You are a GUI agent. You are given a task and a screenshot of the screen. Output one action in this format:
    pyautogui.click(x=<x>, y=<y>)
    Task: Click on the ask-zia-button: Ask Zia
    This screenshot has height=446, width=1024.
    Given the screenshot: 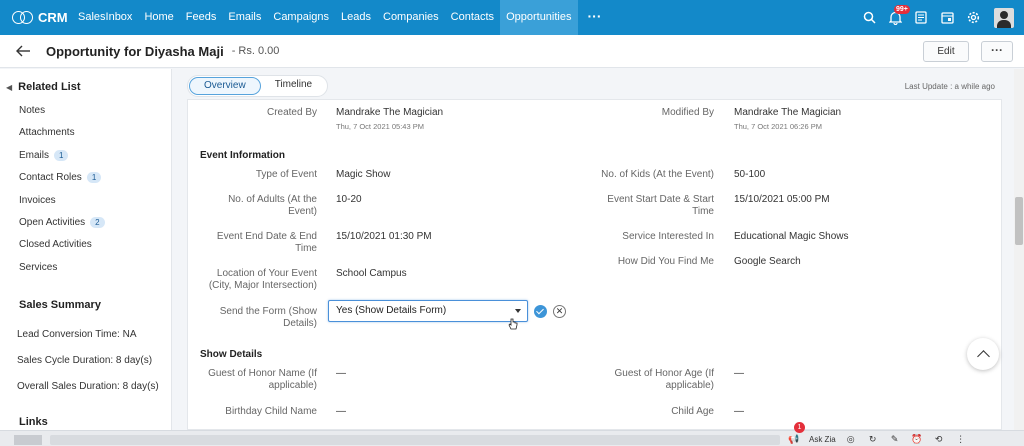 What is the action you would take?
    pyautogui.click(x=822, y=439)
    